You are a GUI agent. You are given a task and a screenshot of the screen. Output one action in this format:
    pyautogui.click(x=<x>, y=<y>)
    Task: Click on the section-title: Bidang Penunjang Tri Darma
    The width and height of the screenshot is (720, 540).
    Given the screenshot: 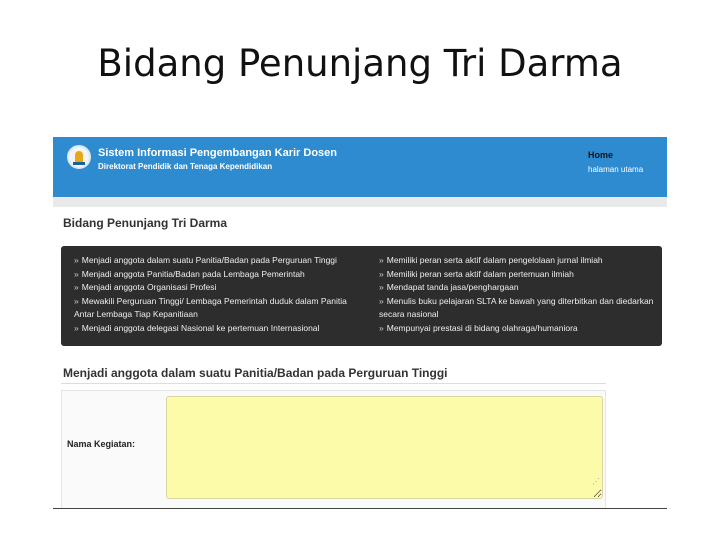 What is the action you would take?
    pyautogui.click(x=145, y=223)
    